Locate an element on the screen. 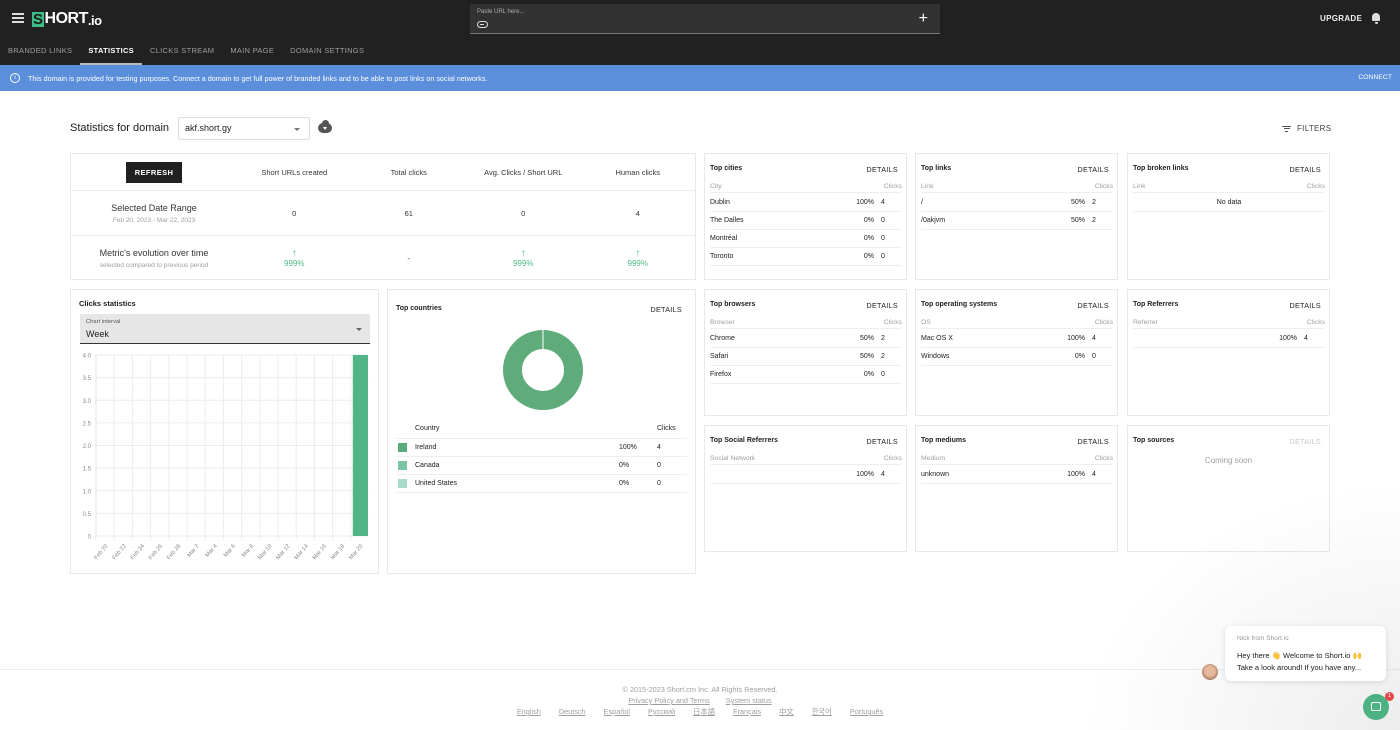  row-name: Toronto is located at coordinates (722, 256).